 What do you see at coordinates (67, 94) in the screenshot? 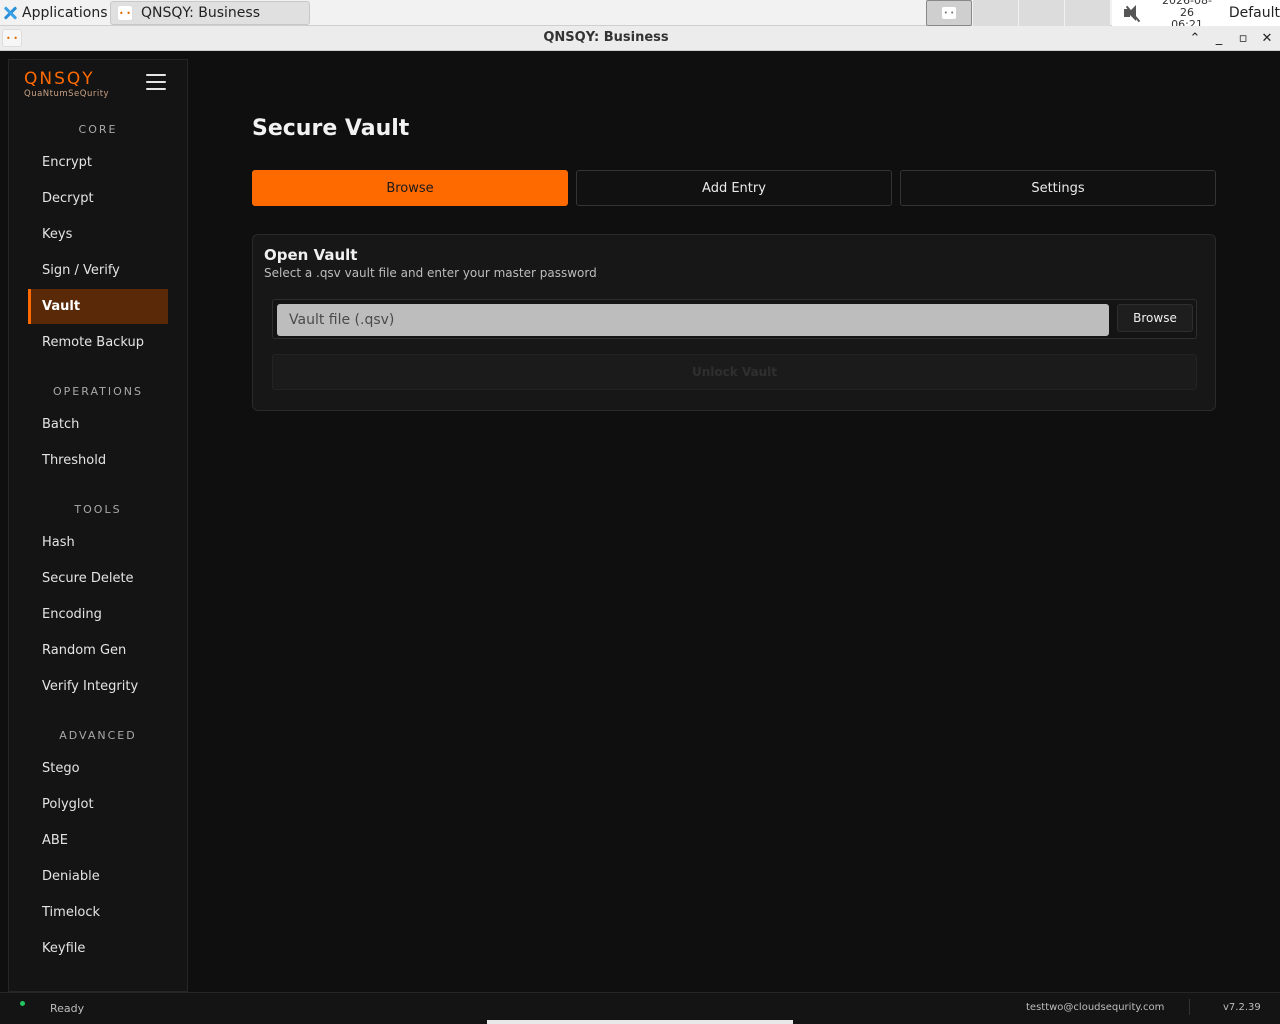
I see `logo-sub-text: QuaNtumSeQurity` at bounding box center [67, 94].